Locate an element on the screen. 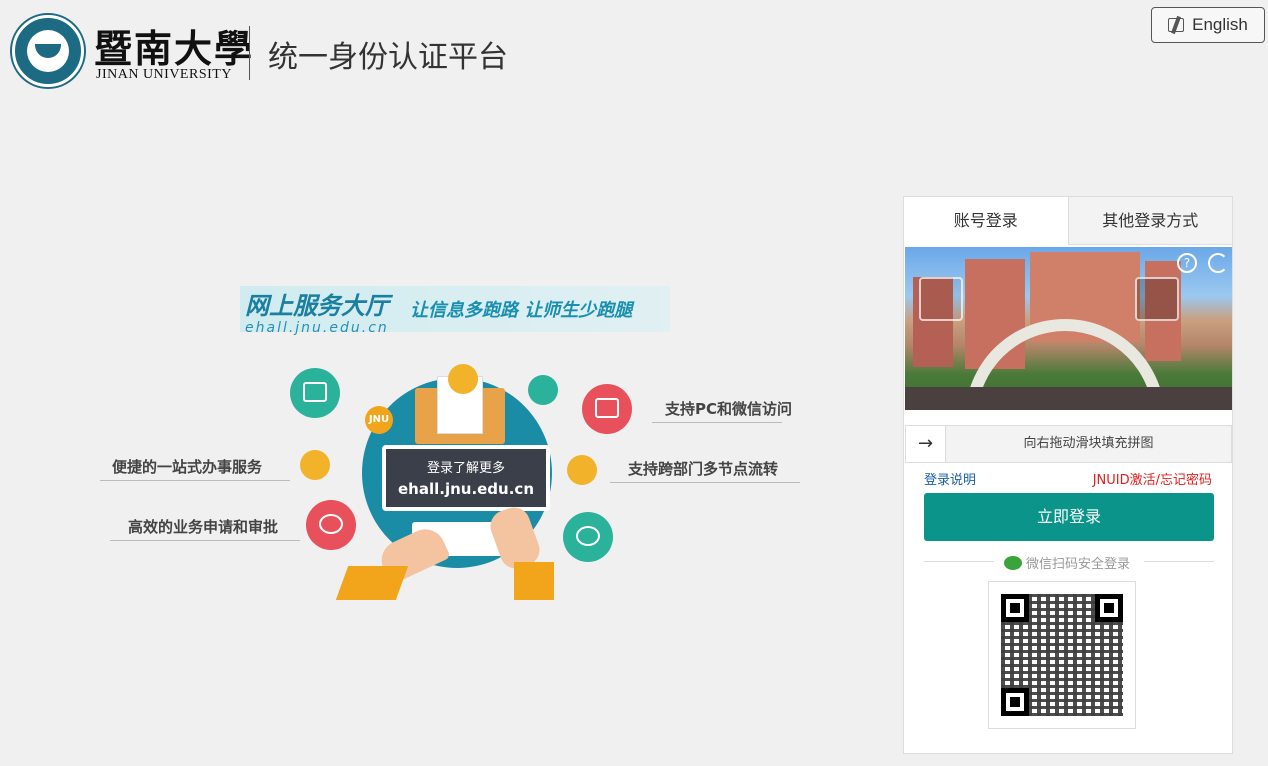 Image resolution: width=1268 pixels, height=766 pixels. wechat-login-divider: 微信扫码安全登录 is located at coordinates (1069, 561).